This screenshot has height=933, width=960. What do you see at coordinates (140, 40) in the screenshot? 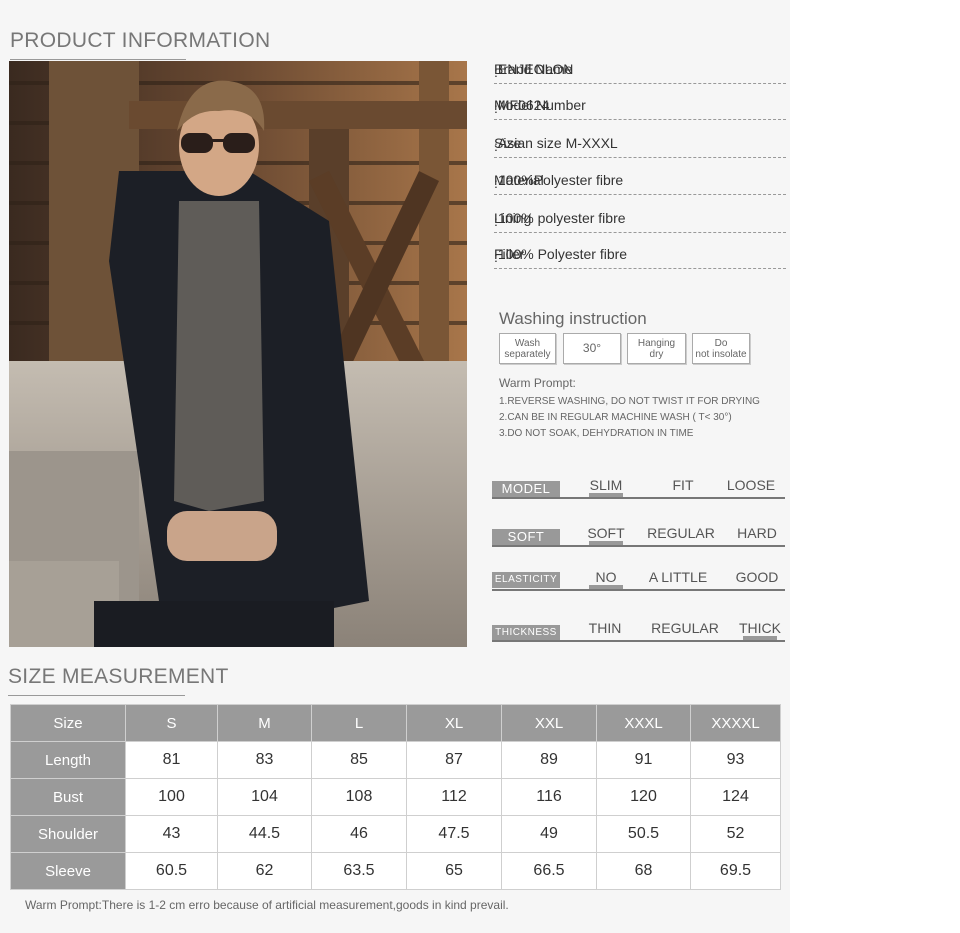
I see `product-info-title-text: PRODUCT INFORMATION` at bounding box center [140, 40].